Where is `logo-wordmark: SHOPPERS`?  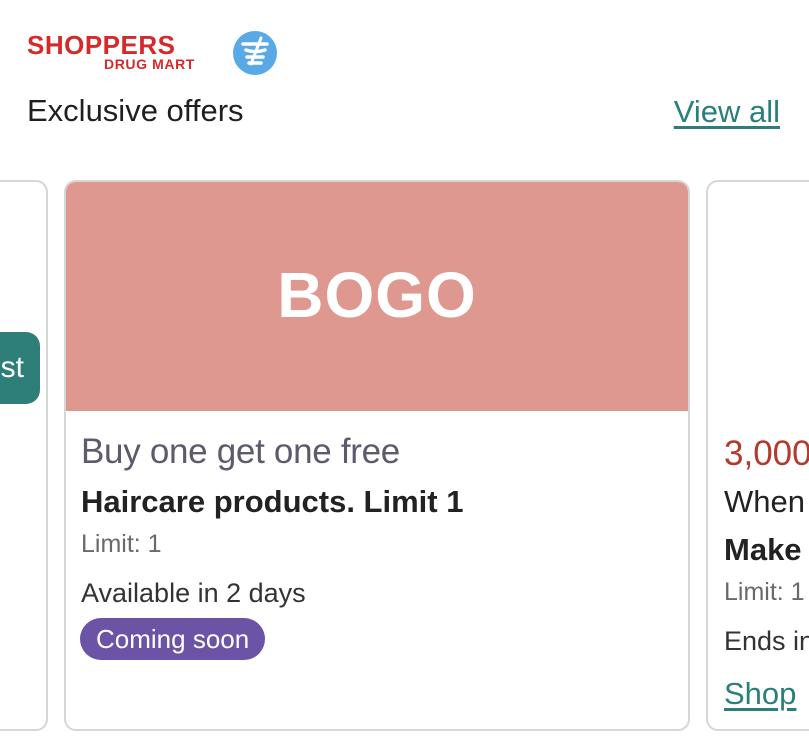
logo-wordmark: SHOPPERS is located at coordinates (101, 45).